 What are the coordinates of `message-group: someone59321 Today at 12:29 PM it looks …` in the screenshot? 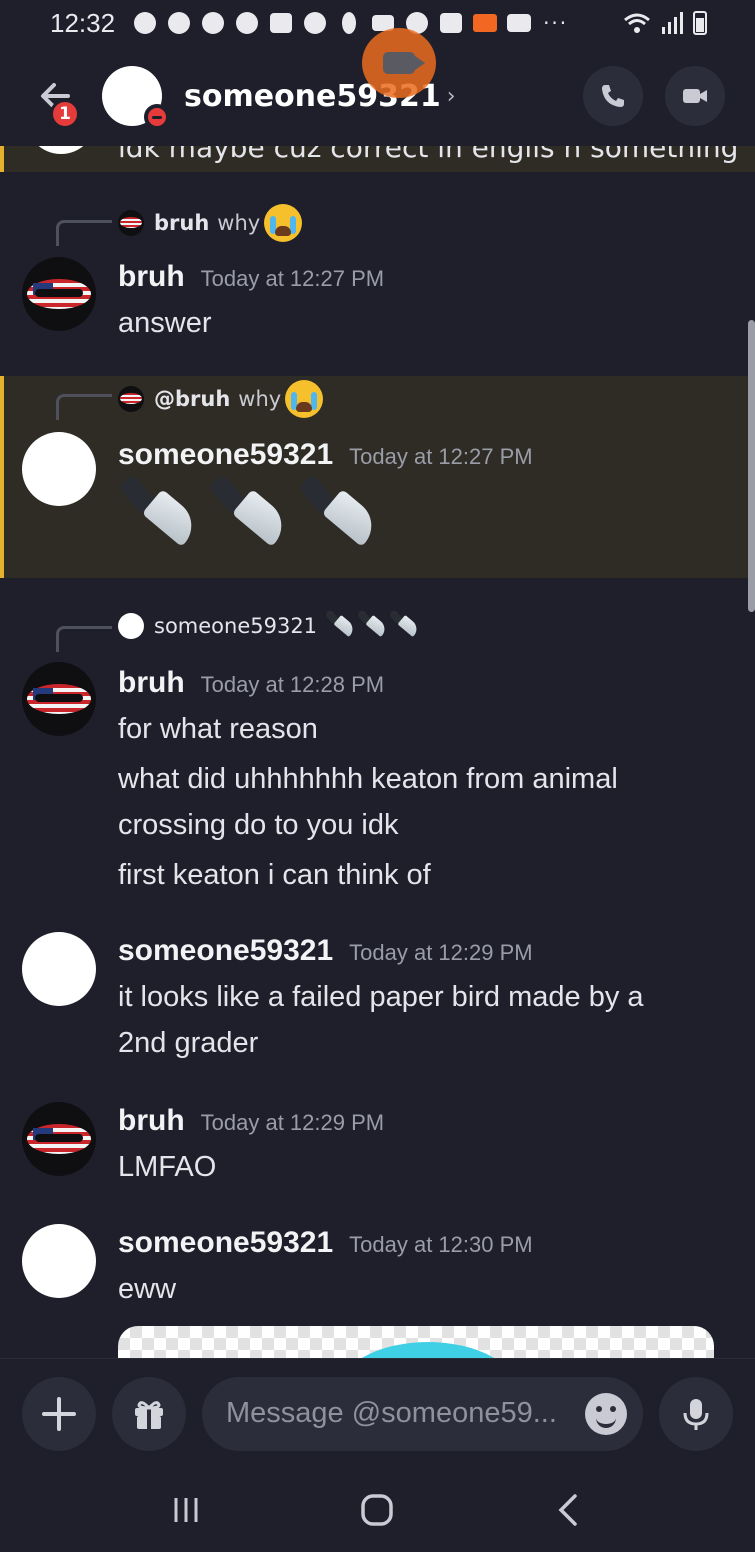 It's located at (377, 1000).